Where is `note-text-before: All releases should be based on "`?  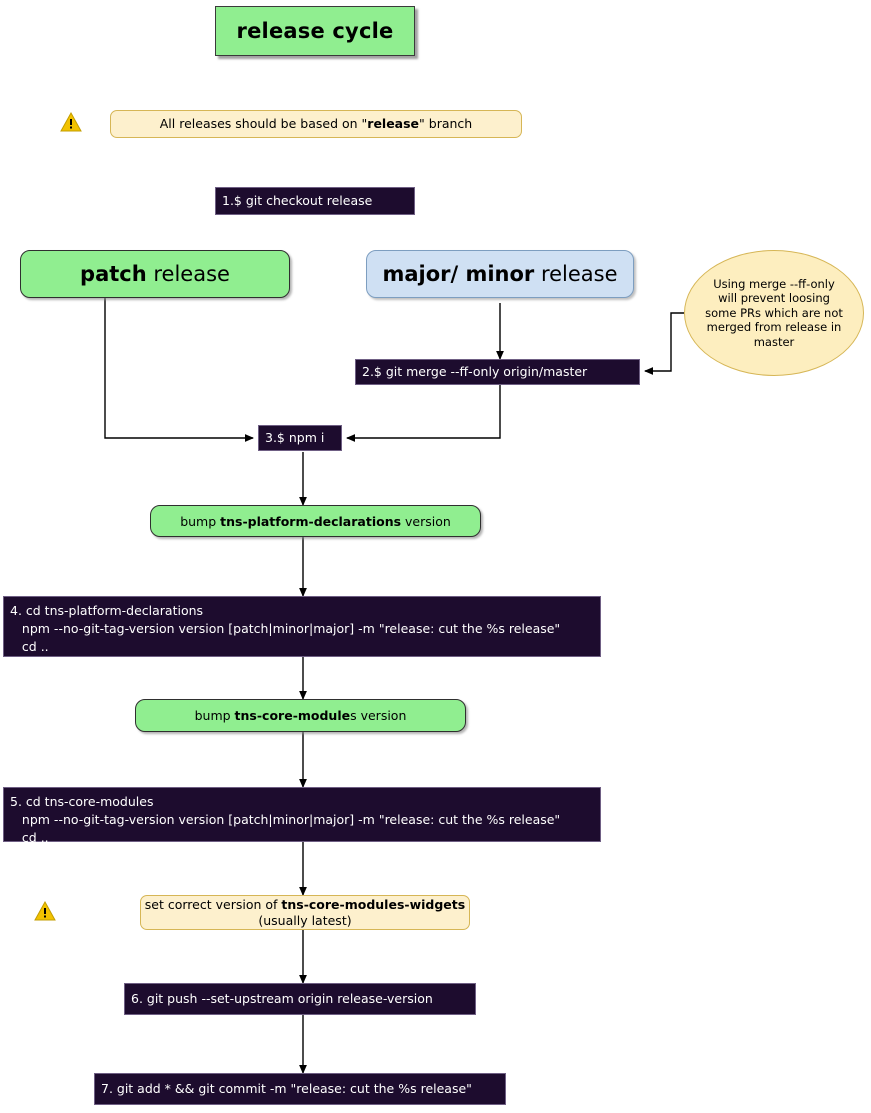
note-text-before: All releases should be based on " is located at coordinates (263, 124).